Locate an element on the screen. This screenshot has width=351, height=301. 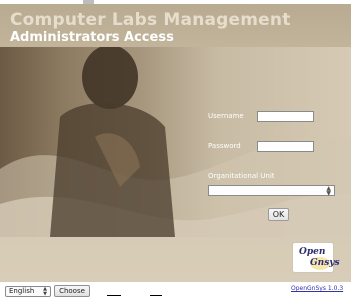
select-arrows-icon: ▲ ▼ is located at coordinates (328, 191).